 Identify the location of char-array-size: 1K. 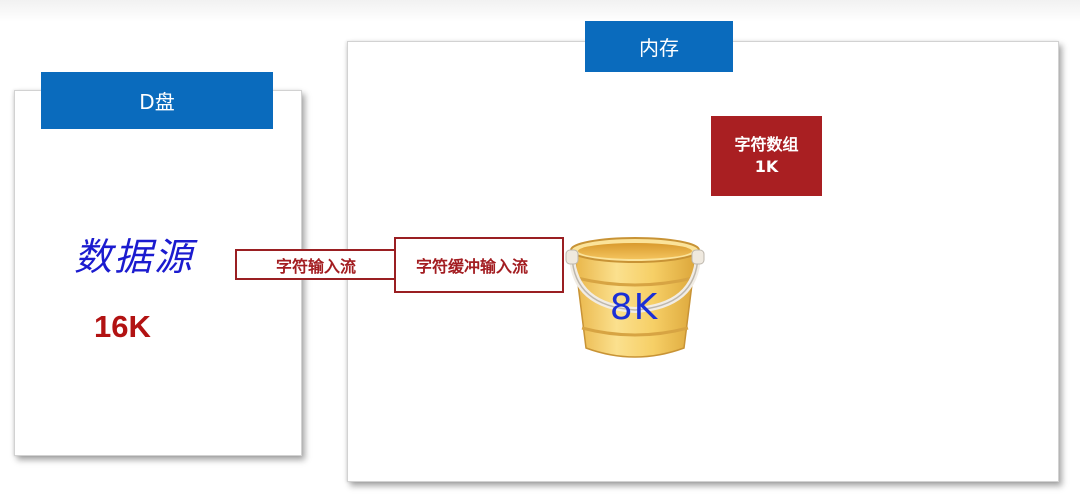
(766, 166).